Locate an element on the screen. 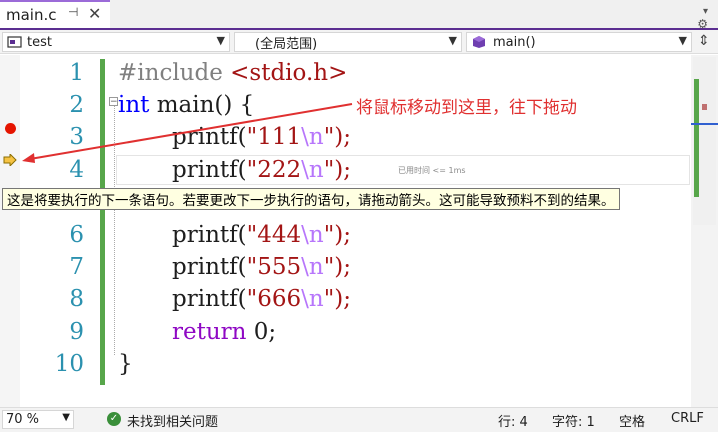 Image resolution: width=718 pixels, height=432 pixels. member-dropdown: main() ▼ is located at coordinates (579, 42).